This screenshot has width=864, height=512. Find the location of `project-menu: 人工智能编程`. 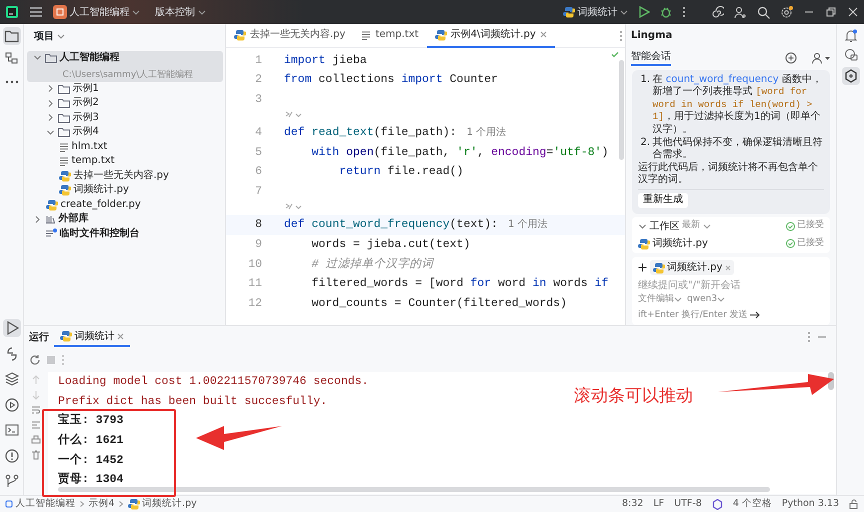

project-menu: 人工智能编程 is located at coordinates (105, 12).